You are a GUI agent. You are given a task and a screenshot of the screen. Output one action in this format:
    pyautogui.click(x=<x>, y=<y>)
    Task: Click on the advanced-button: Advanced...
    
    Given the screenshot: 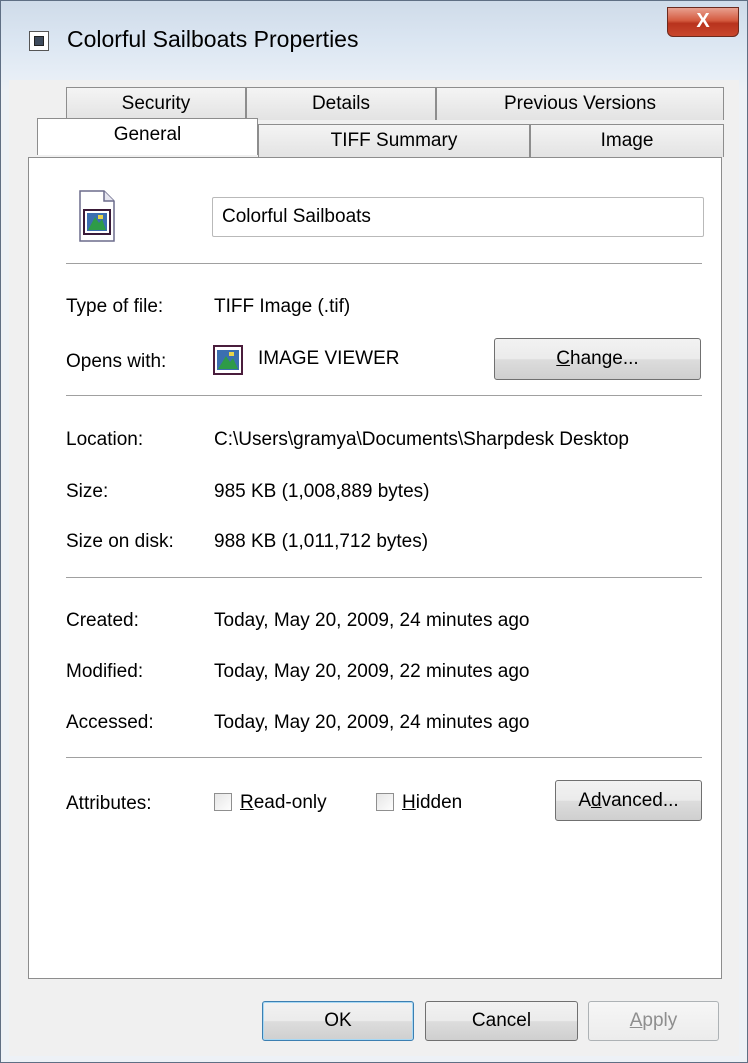 What is the action you would take?
    pyautogui.click(x=628, y=800)
    